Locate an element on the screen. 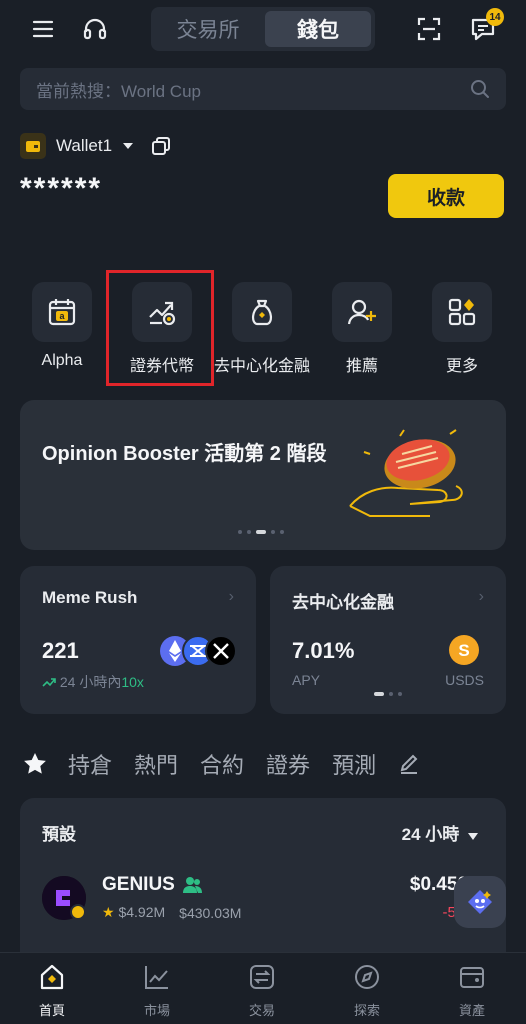 This screenshot has width=526, height=1024. star-favorite-icon is located at coordinates (35, 764).